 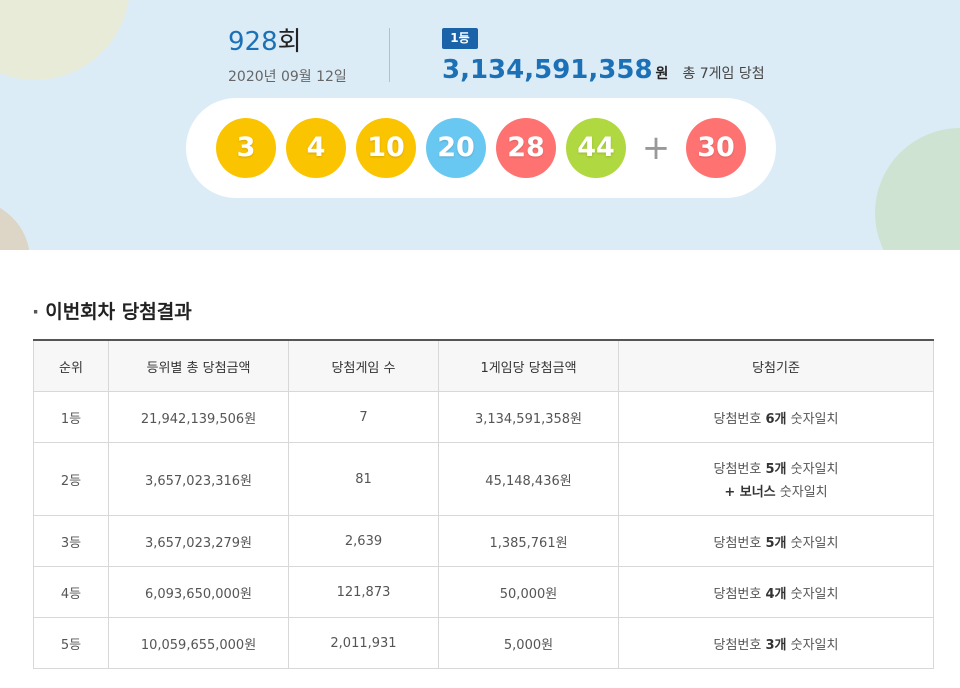 What do you see at coordinates (363, 541) in the screenshot?
I see `winning-games-cell: 2,639` at bounding box center [363, 541].